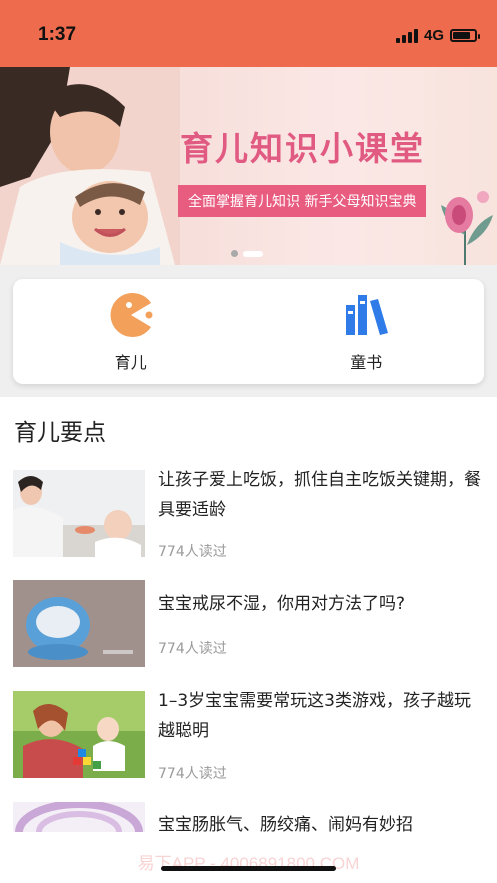 The height and width of the screenshot is (883, 497). I want to click on article-item: 宝宝肠胀气、肠绞痛、闹妈有妙招, so click(248, 817).